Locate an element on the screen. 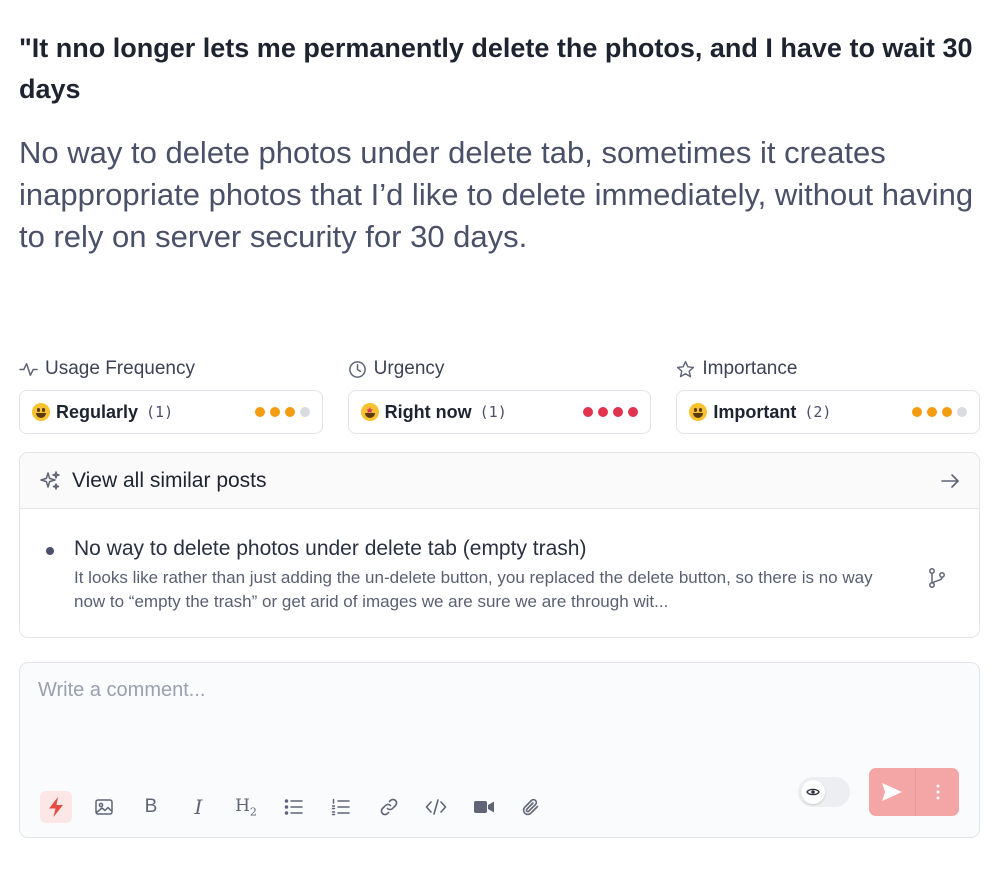 Image resolution: width=1000 pixels, height=869 pixels. send-icon is located at coordinates (892, 792).